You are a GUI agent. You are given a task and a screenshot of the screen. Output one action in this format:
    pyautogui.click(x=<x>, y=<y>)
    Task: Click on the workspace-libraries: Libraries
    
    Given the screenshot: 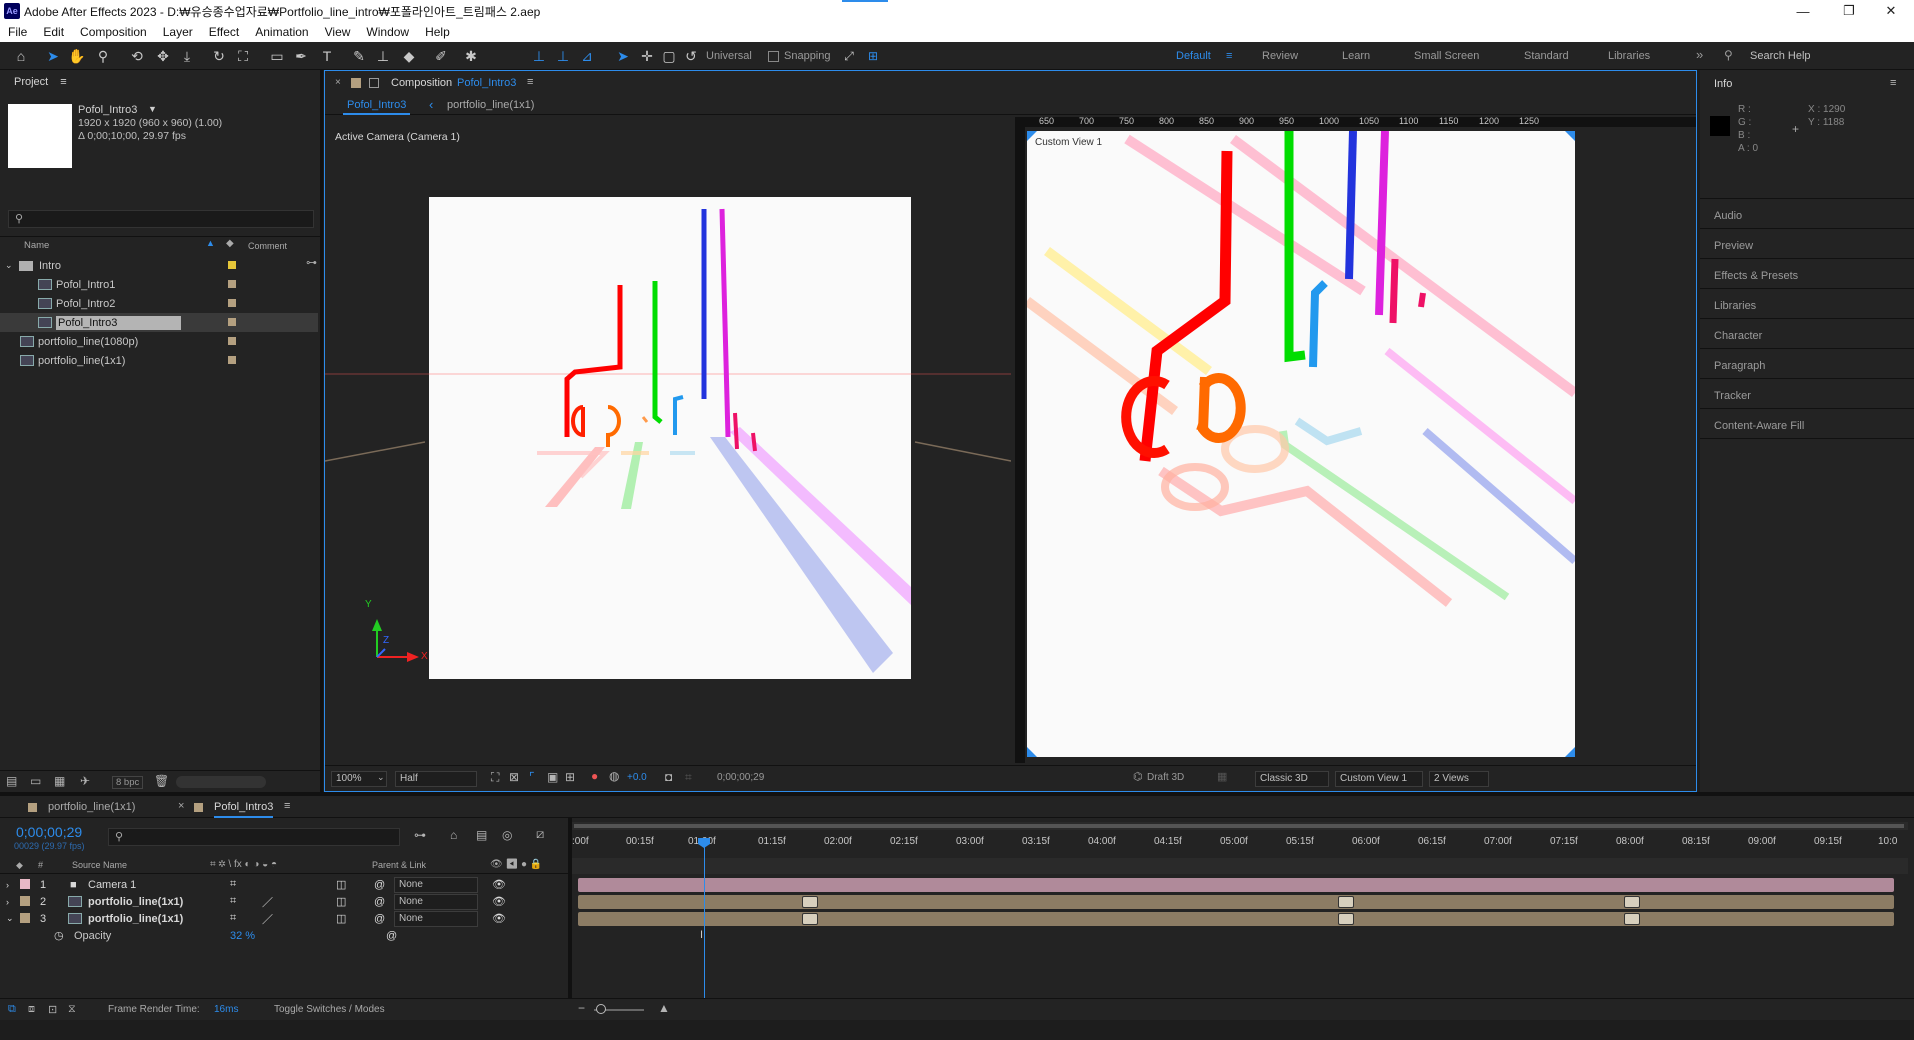 What is the action you would take?
    pyautogui.click(x=1629, y=56)
    